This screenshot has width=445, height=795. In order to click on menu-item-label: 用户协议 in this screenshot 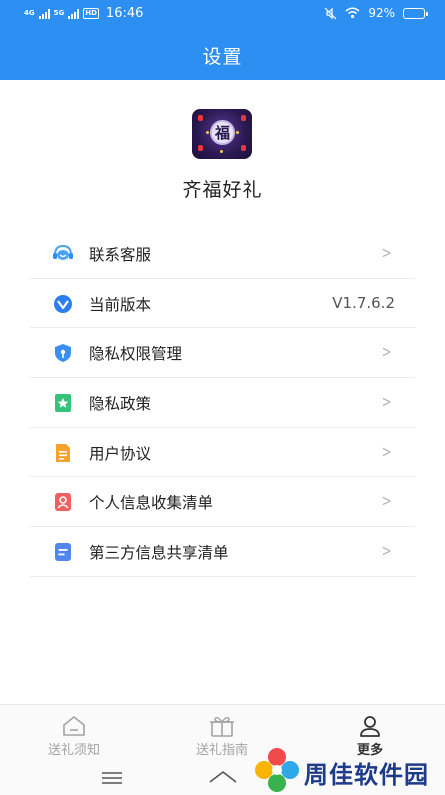, I will do `click(120, 453)`.